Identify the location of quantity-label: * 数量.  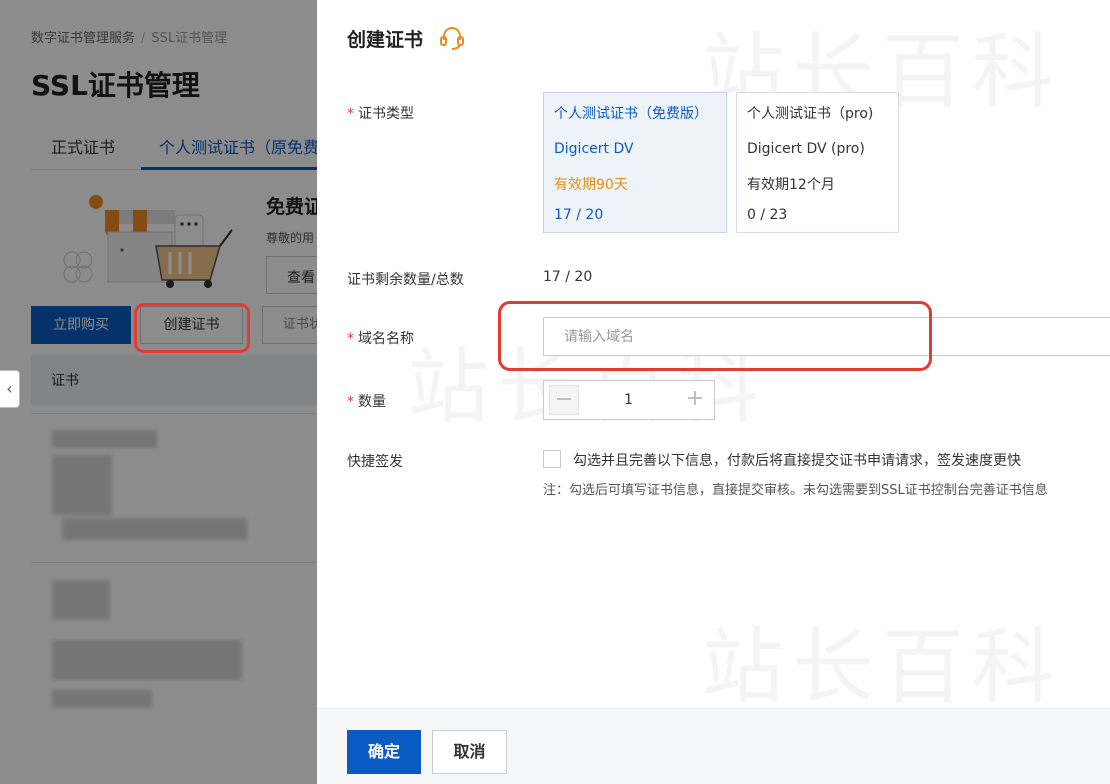
(366, 402).